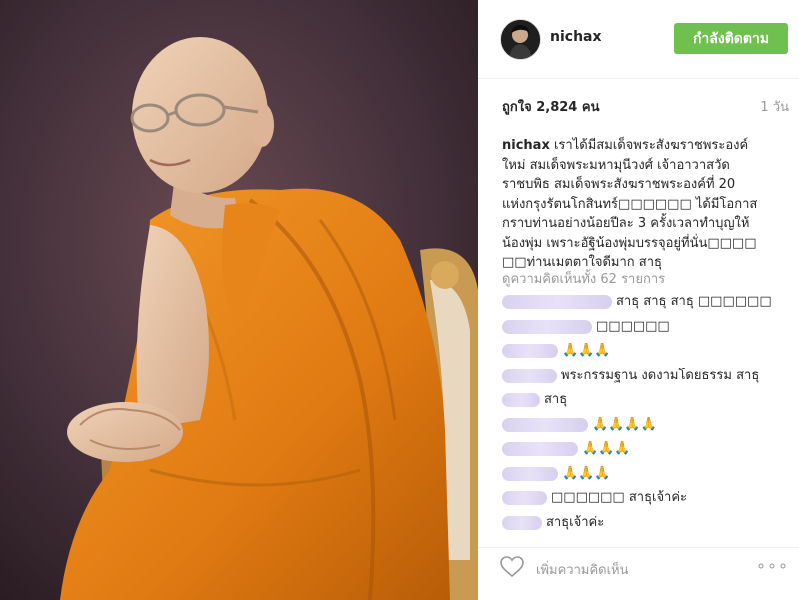 This screenshot has width=799, height=600. Describe the element at coordinates (772, 565) in the screenshot. I see `more-options-icon: ∘∘∘` at that location.